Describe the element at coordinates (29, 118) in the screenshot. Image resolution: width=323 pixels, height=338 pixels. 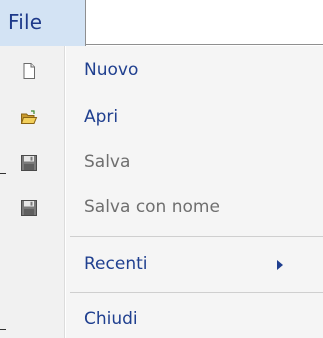
I see `open-folder-icon` at that location.